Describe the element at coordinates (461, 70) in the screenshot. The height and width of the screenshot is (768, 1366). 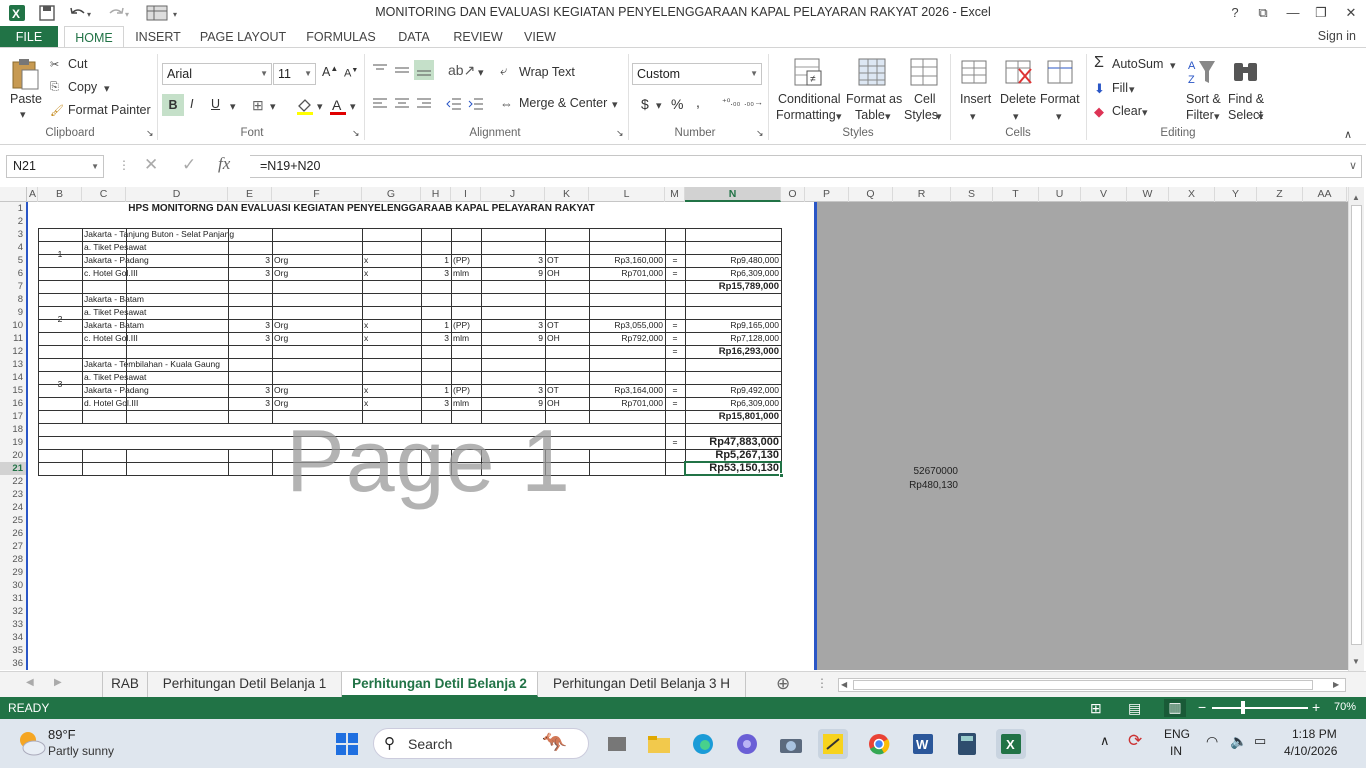
I see `orientation-icon: ab↗` at that location.